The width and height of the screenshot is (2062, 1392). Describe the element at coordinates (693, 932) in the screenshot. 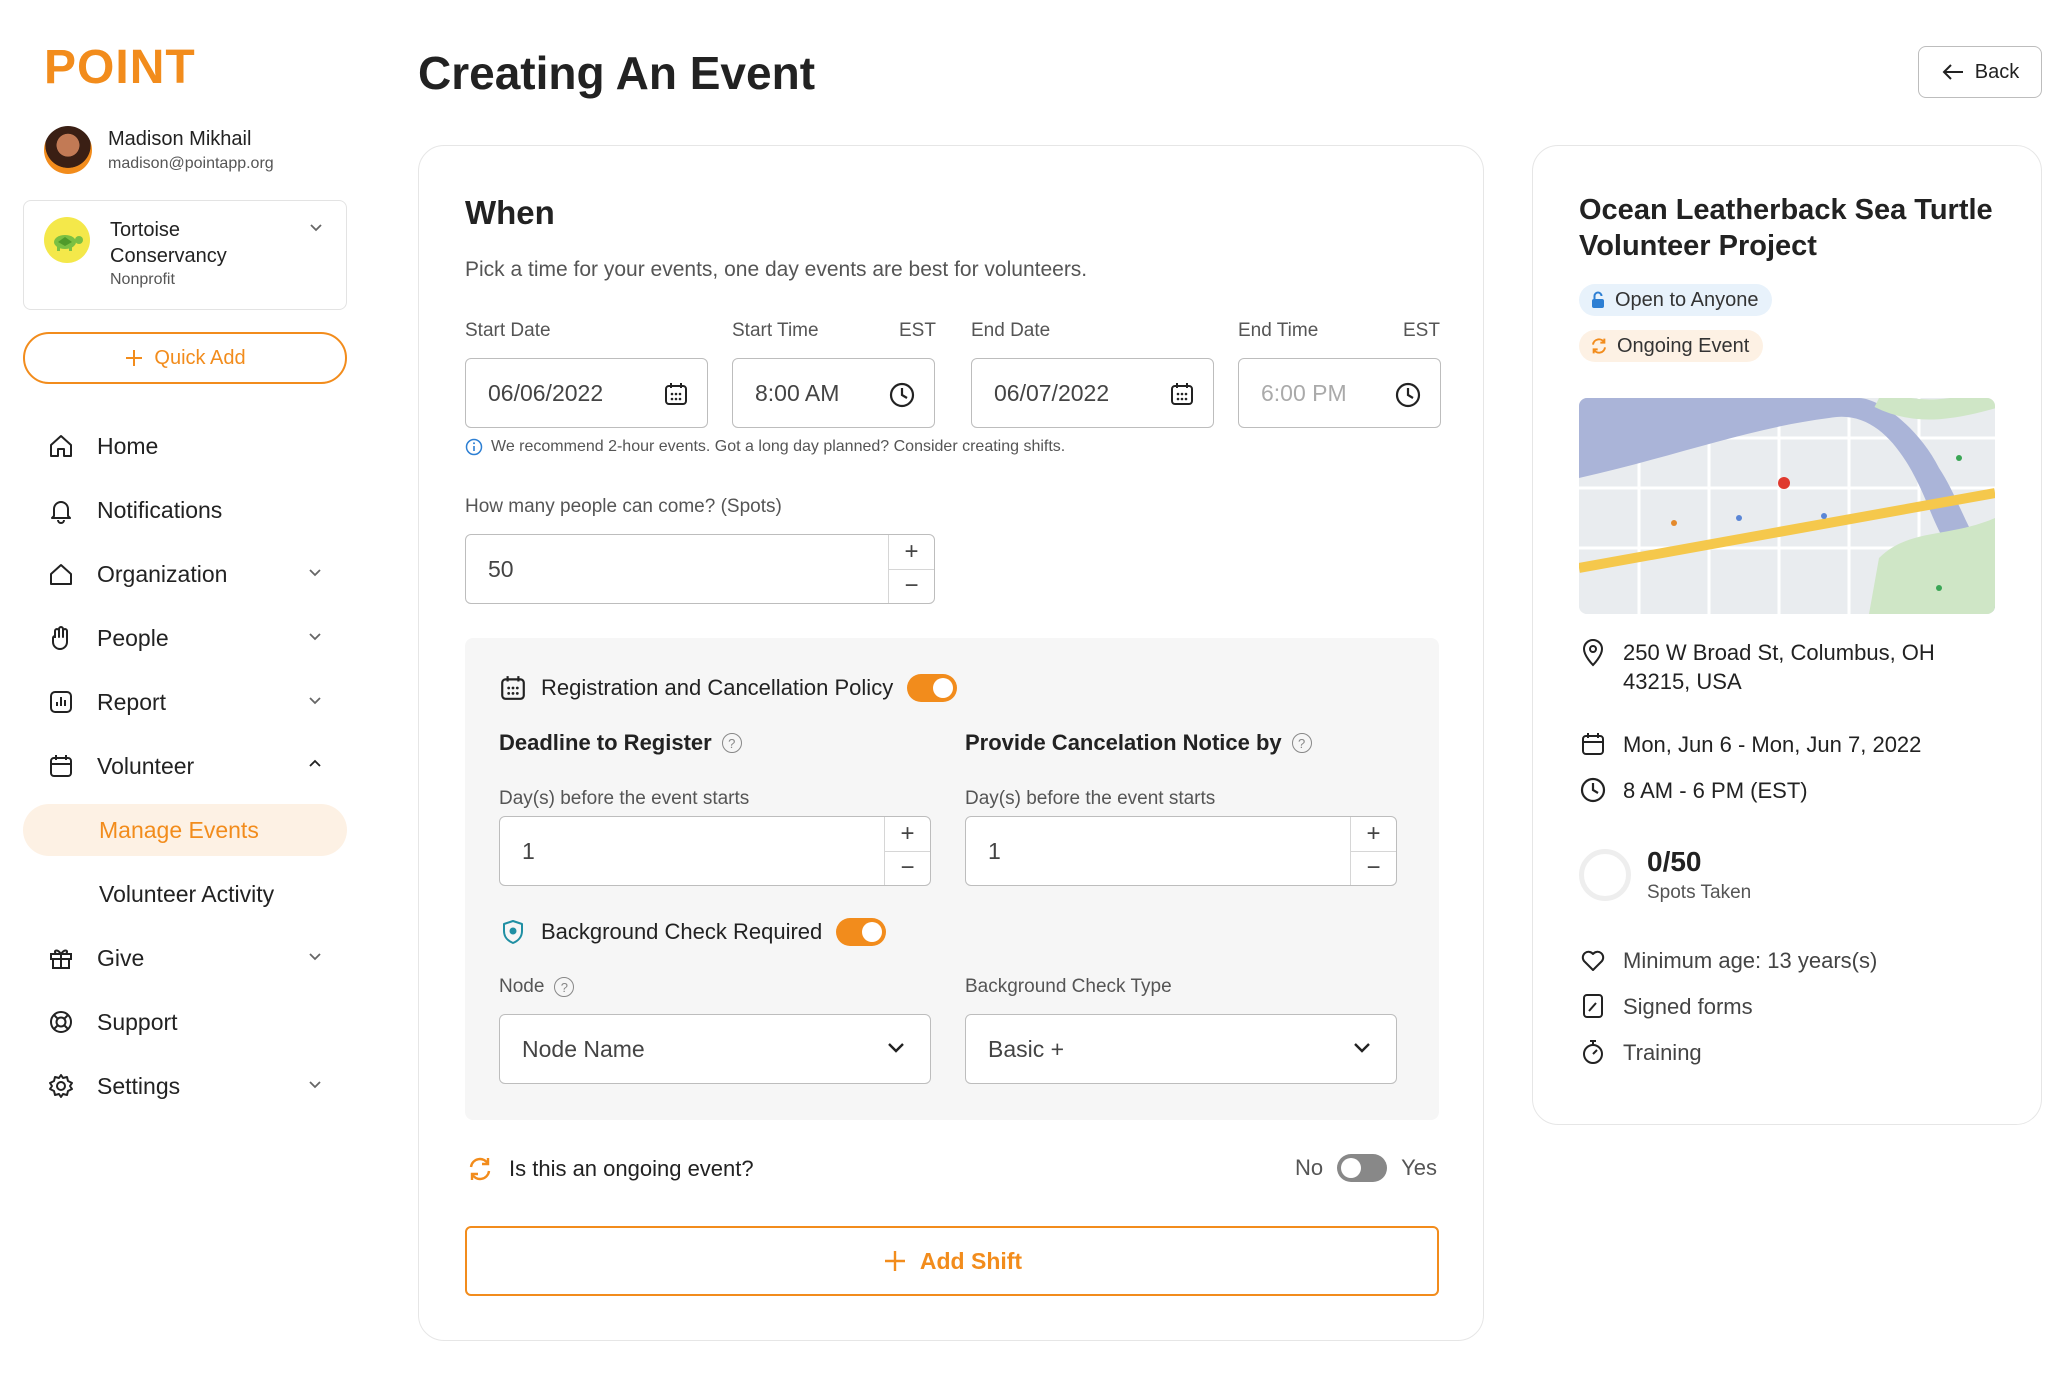

I see `bg-check-toggle-row: Background Check Required` at that location.